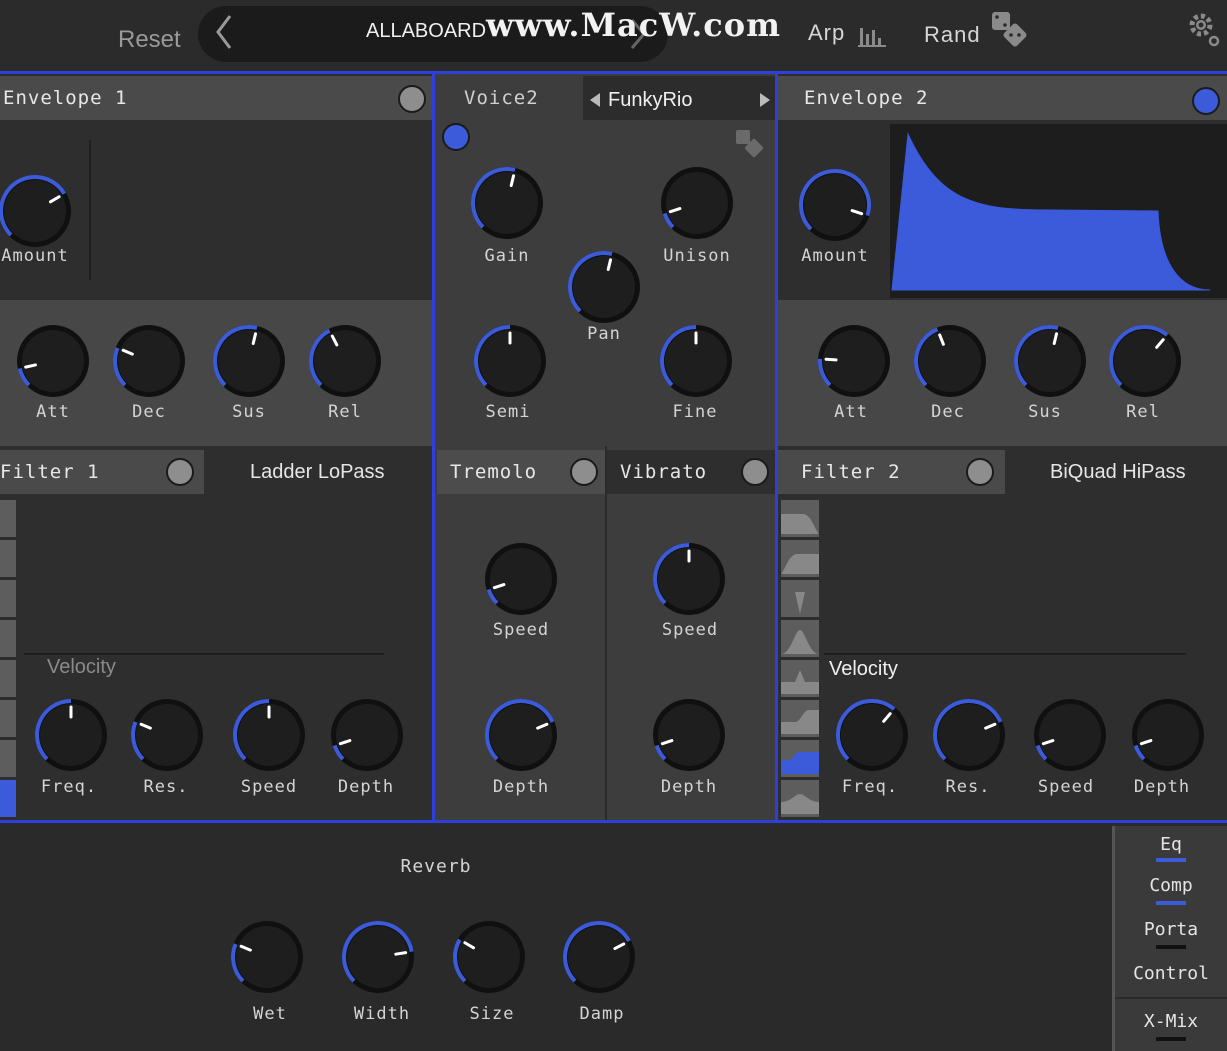 This screenshot has width=1227, height=1051. What do you see at coordinates (1058, 211) in the screenshot?
I see `envelope2-graph` at bounding box center [1058, 211].